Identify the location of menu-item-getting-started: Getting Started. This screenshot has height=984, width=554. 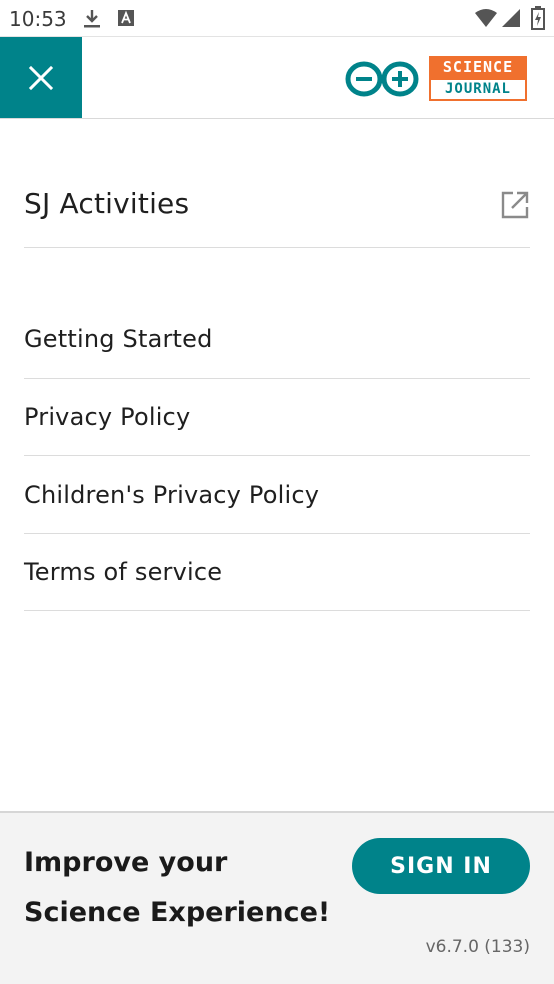
(277, 339).